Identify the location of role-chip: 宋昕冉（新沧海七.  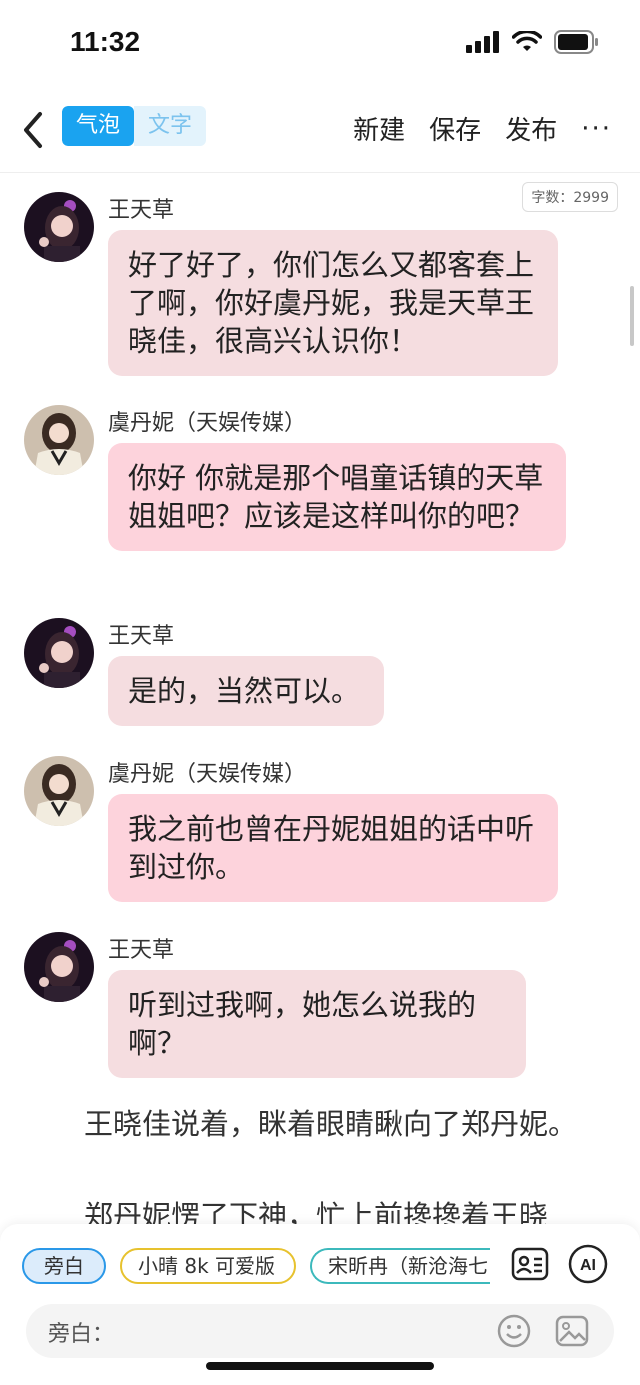
(400, 1266).